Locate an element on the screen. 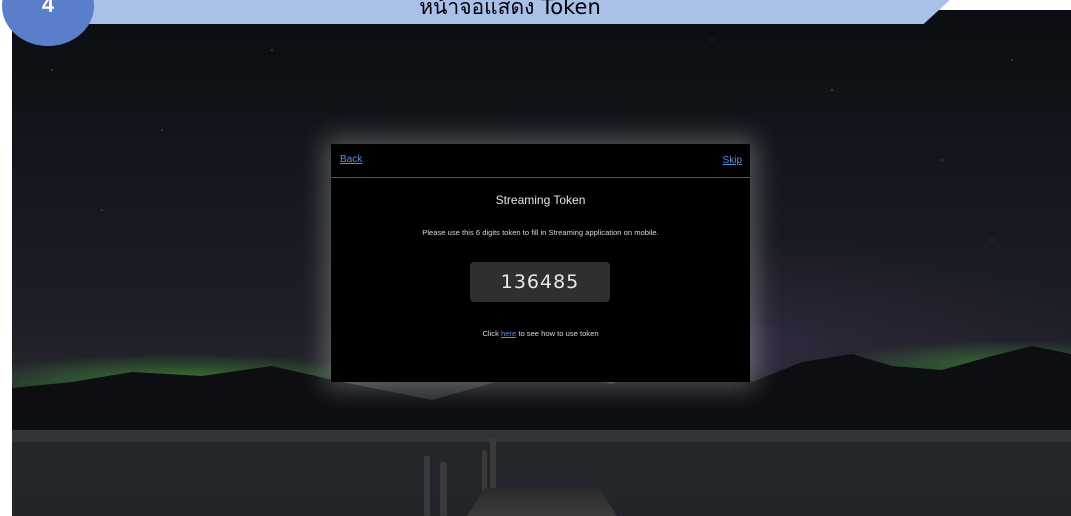  help-link: here is located at coordinates (508, 333).